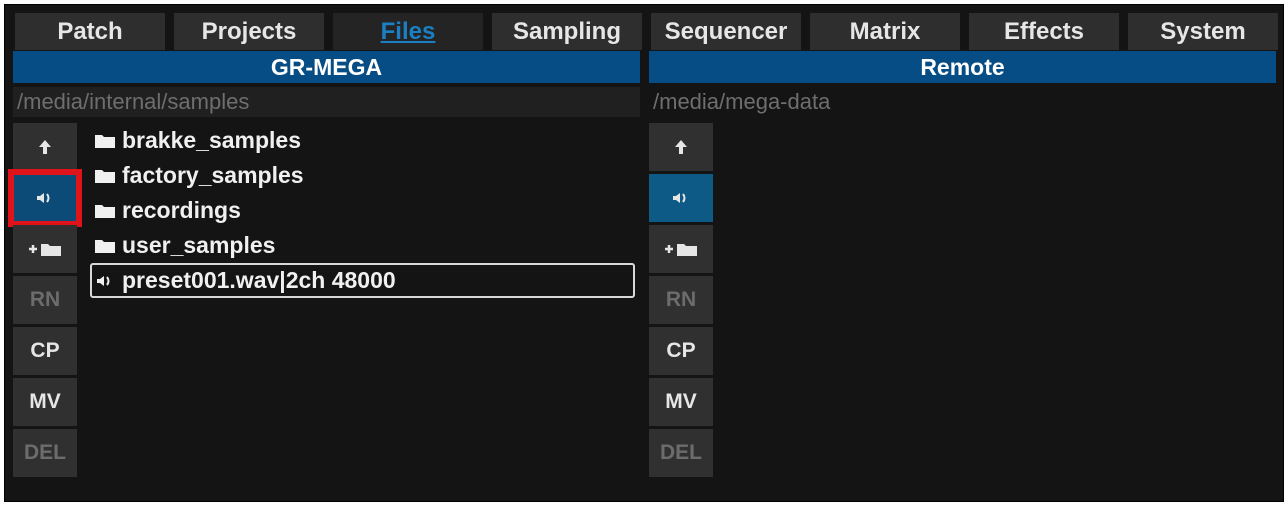 Image resolution: width=1288 pixels, height=506 pixels. Describe the element at coordinates (45, 402) in the screenshot. I see `left-move-button: MV` at that location.